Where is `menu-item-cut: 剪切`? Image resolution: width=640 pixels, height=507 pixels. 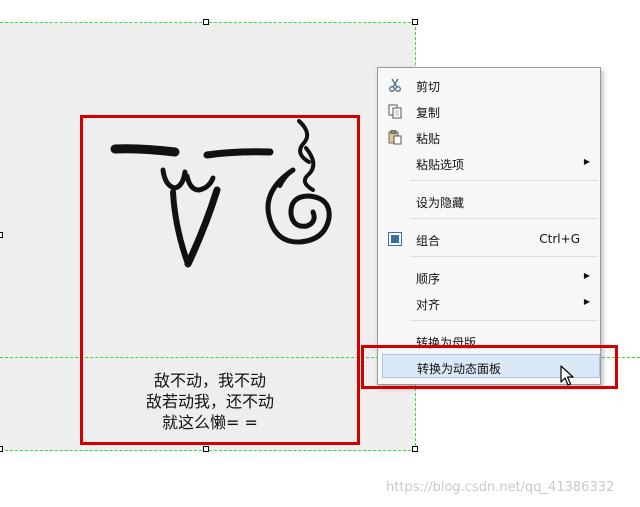 menu-item-cut: 剪切 is located at coordinates (489, 85).